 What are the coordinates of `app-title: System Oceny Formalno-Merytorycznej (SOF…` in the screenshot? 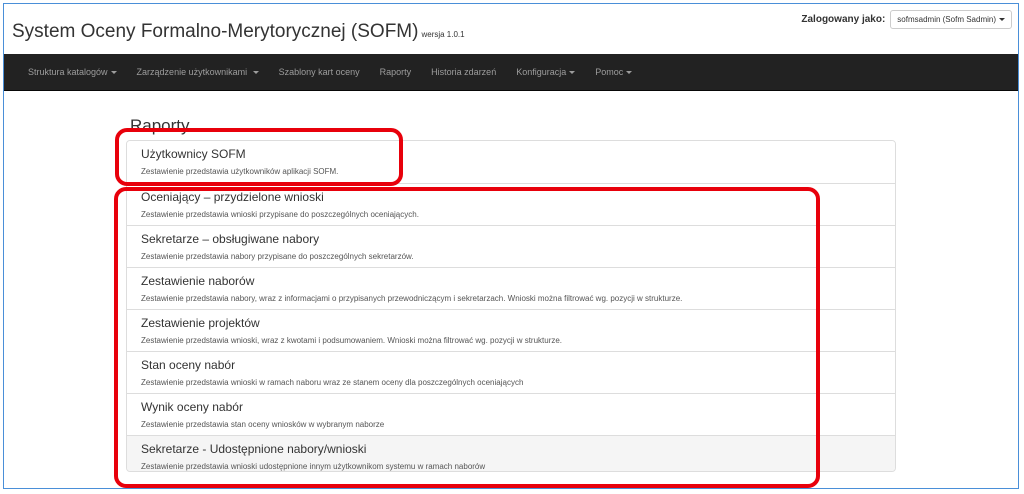 It's located at (238, 32).